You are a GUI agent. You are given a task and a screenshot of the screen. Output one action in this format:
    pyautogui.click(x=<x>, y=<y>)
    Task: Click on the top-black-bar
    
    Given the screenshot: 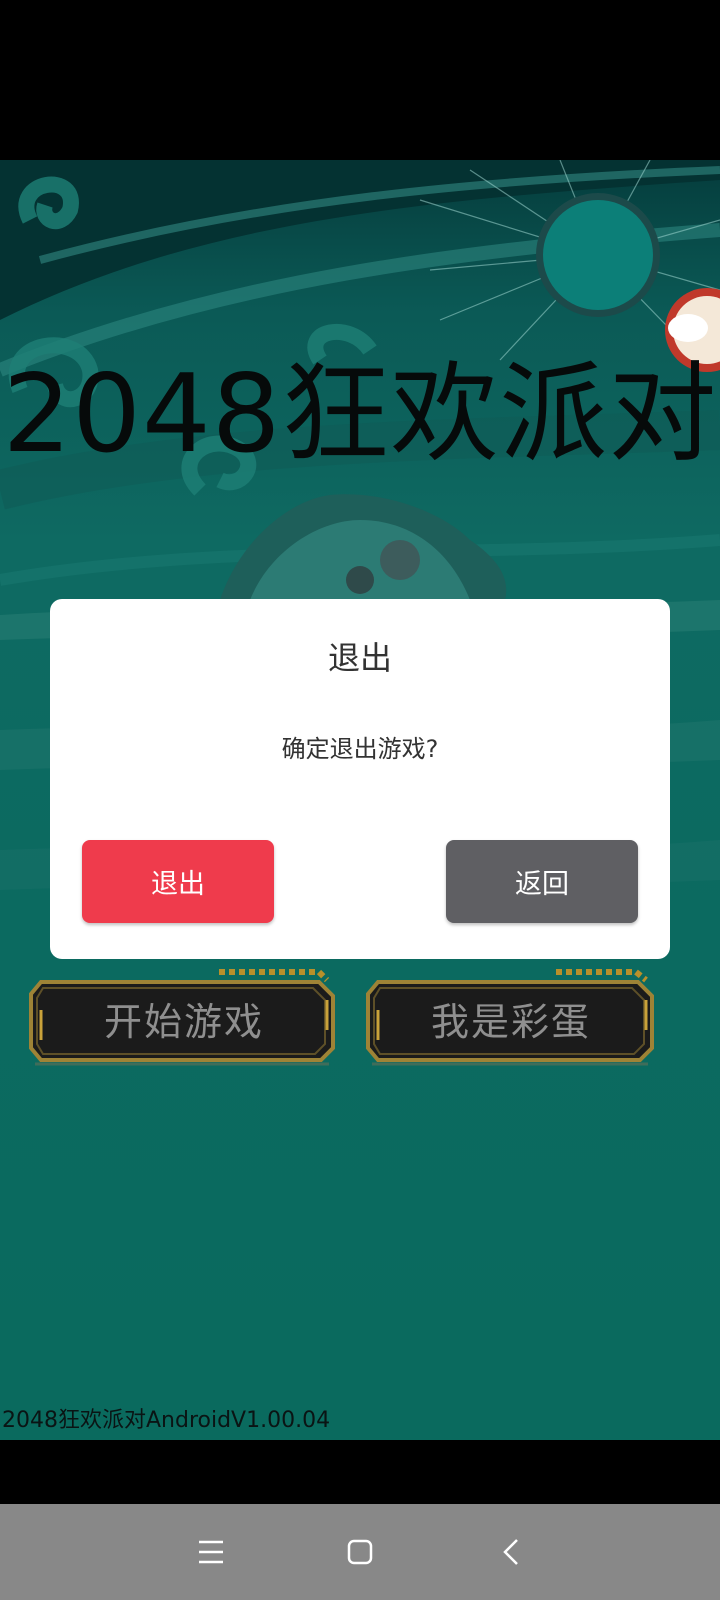 What is the action you would take?
    pyautogui.click(x=360, y=80)
    